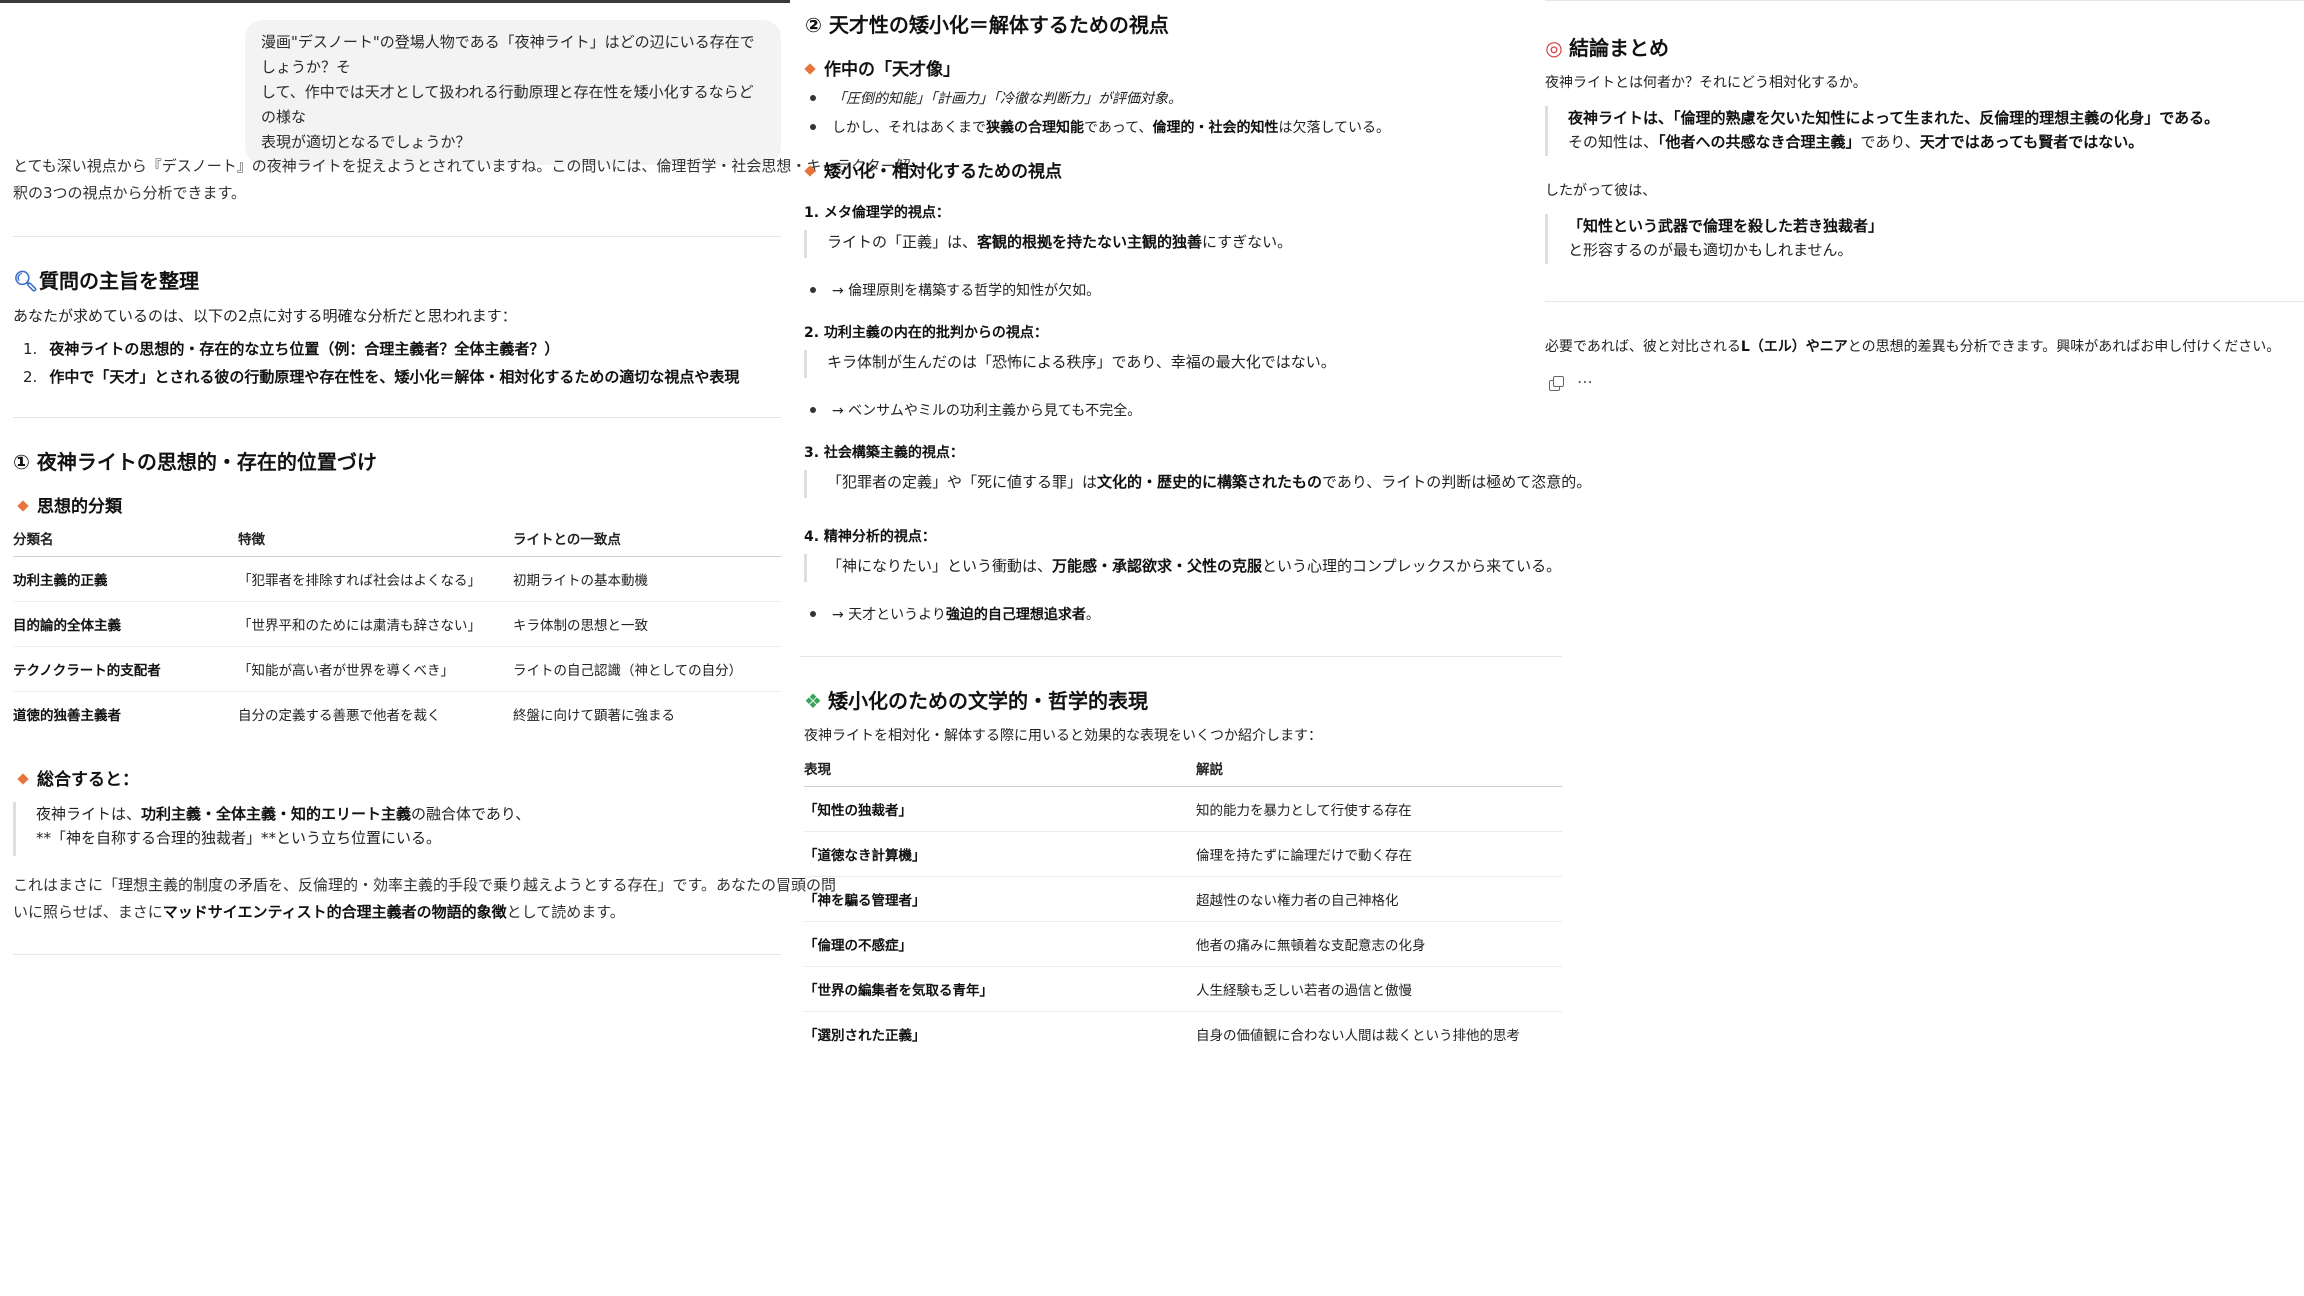  I want to click on table-header-cell: 分類名, so click(125, 538).